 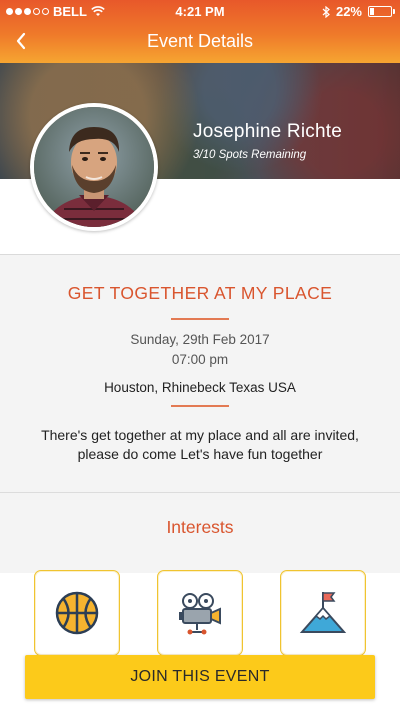 I want to click on battery-icon, so click(x=381, y=11).